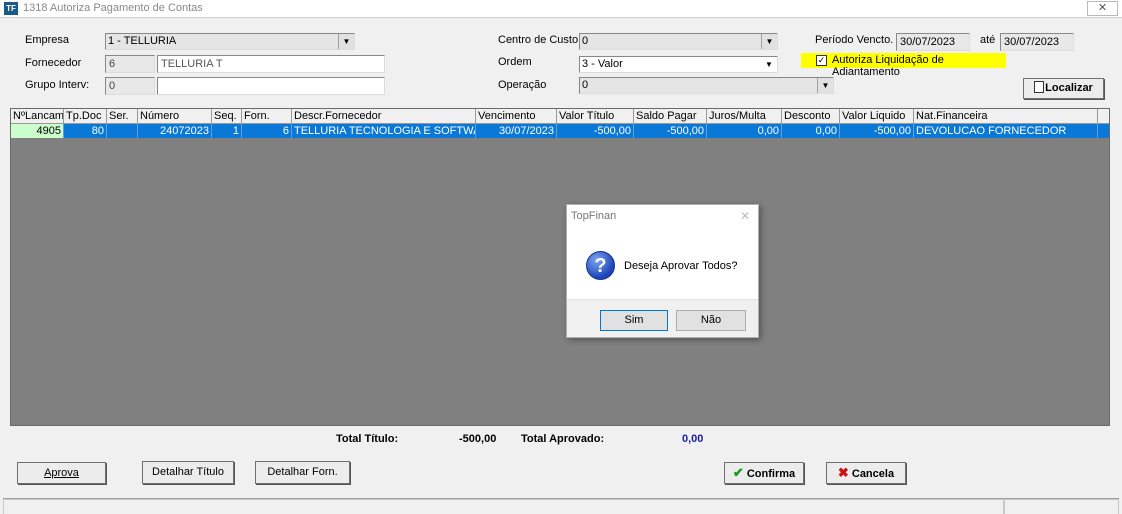 This screenshot has width=1122, height=514. Describe the element at coordinates (771, 474) in the screenshot. I see `confirma-label: Confirma` at that location.